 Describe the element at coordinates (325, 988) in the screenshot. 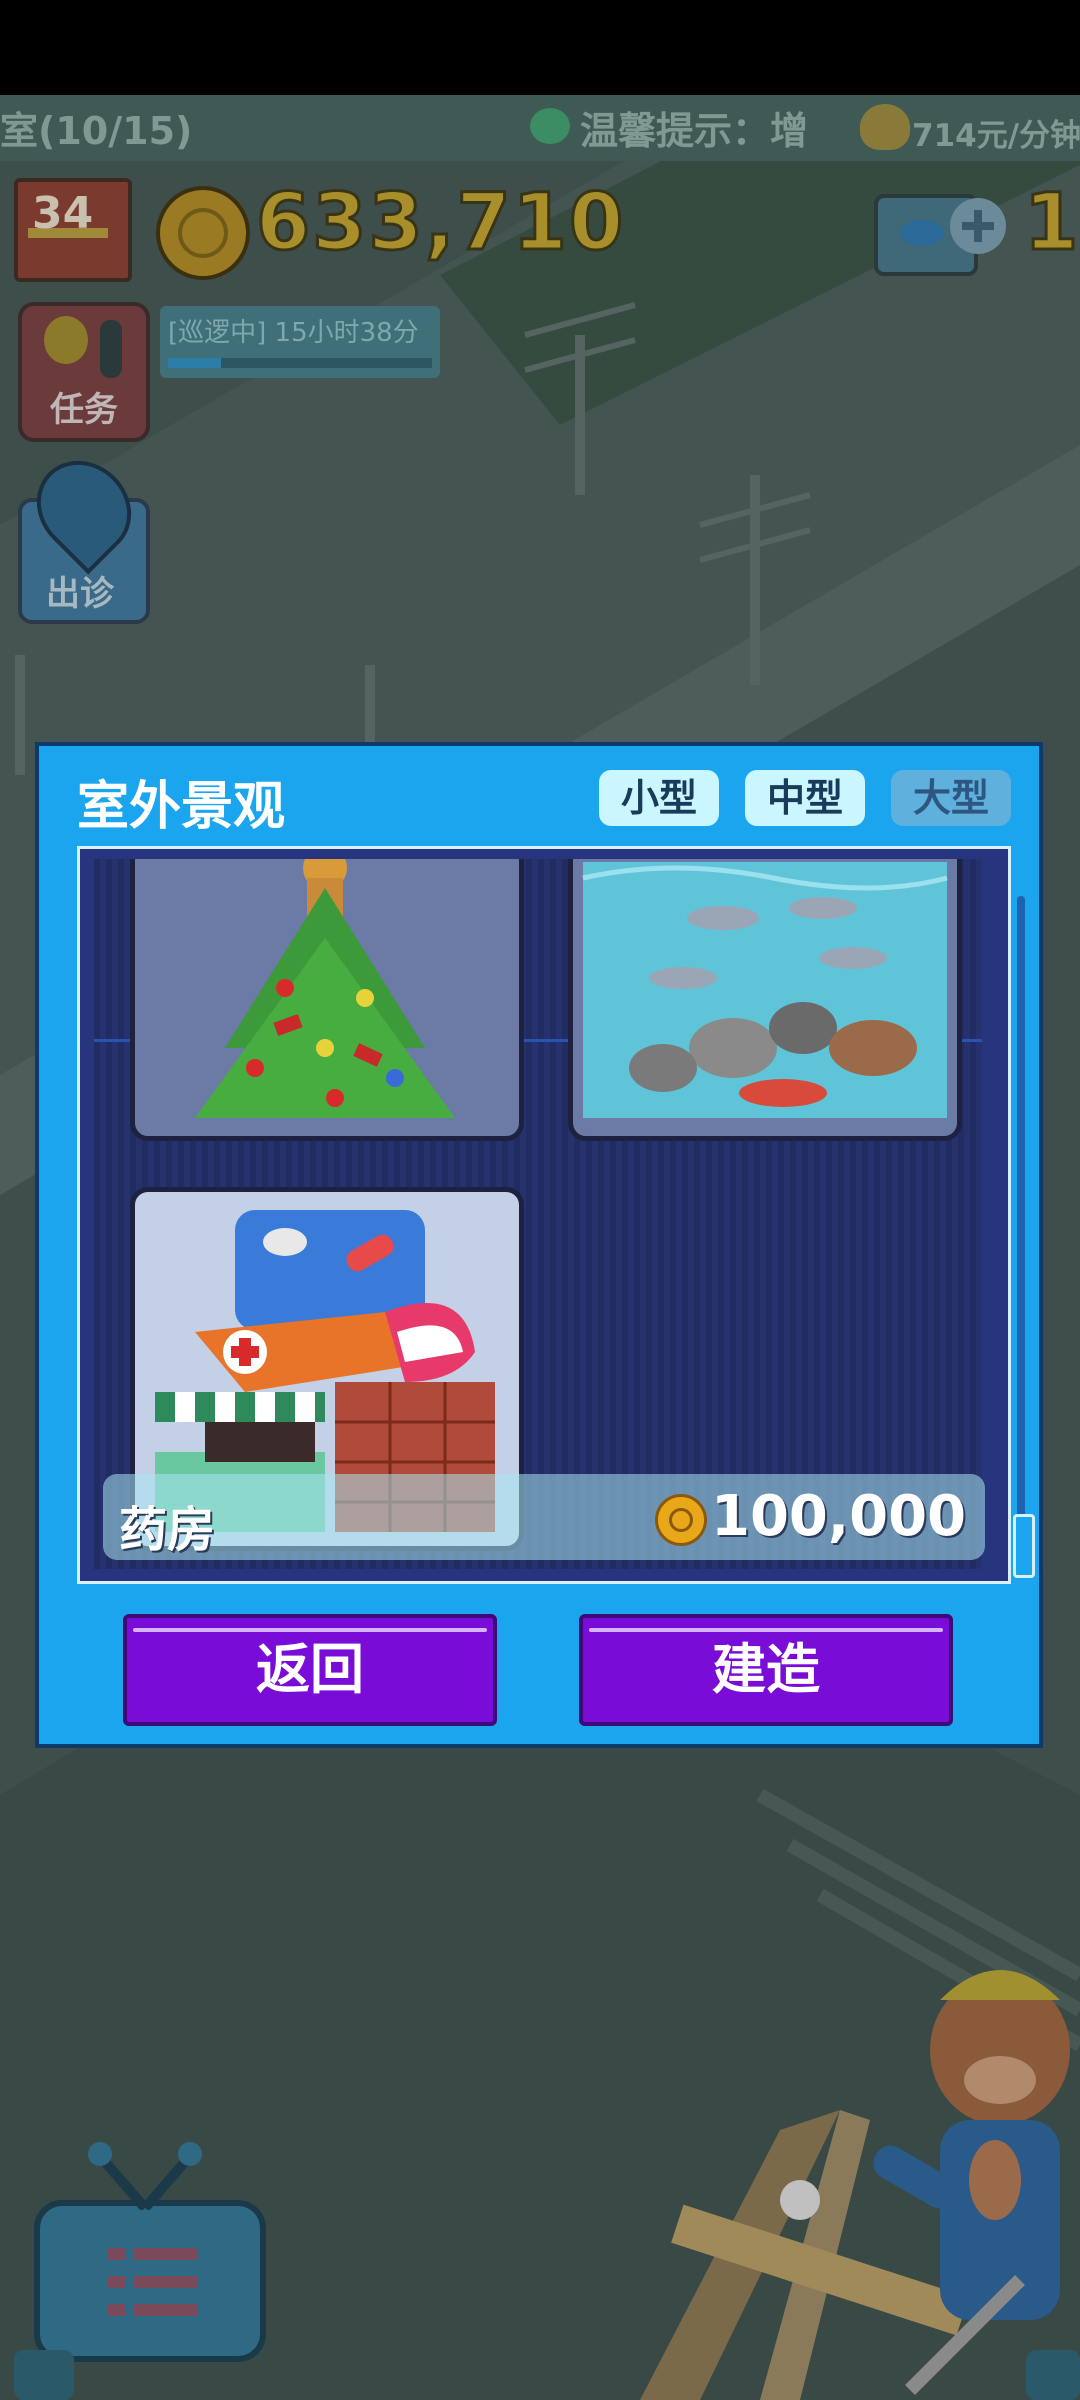

I see `christmas-tree-icon` at that location.